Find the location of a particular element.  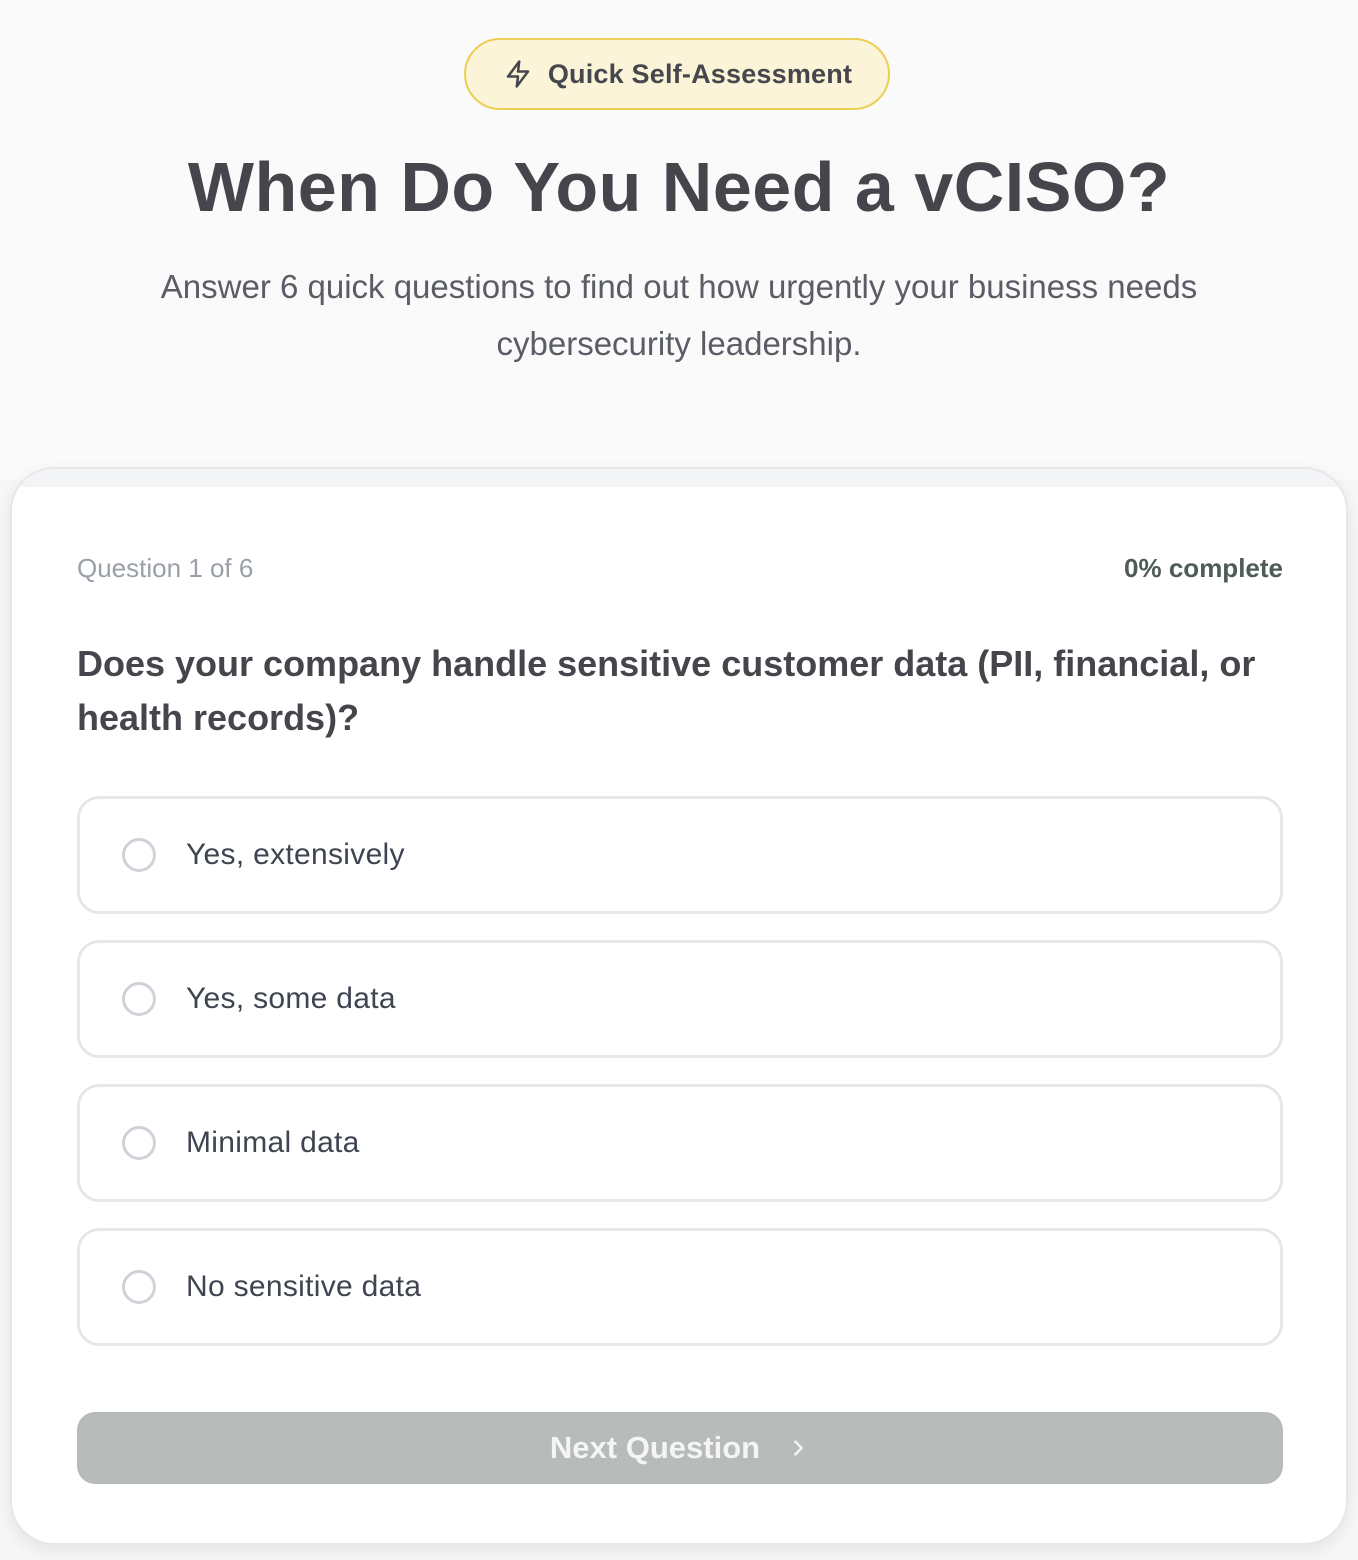

badge-label: Quick Self-Assessment is located at coordinates (700, 73).